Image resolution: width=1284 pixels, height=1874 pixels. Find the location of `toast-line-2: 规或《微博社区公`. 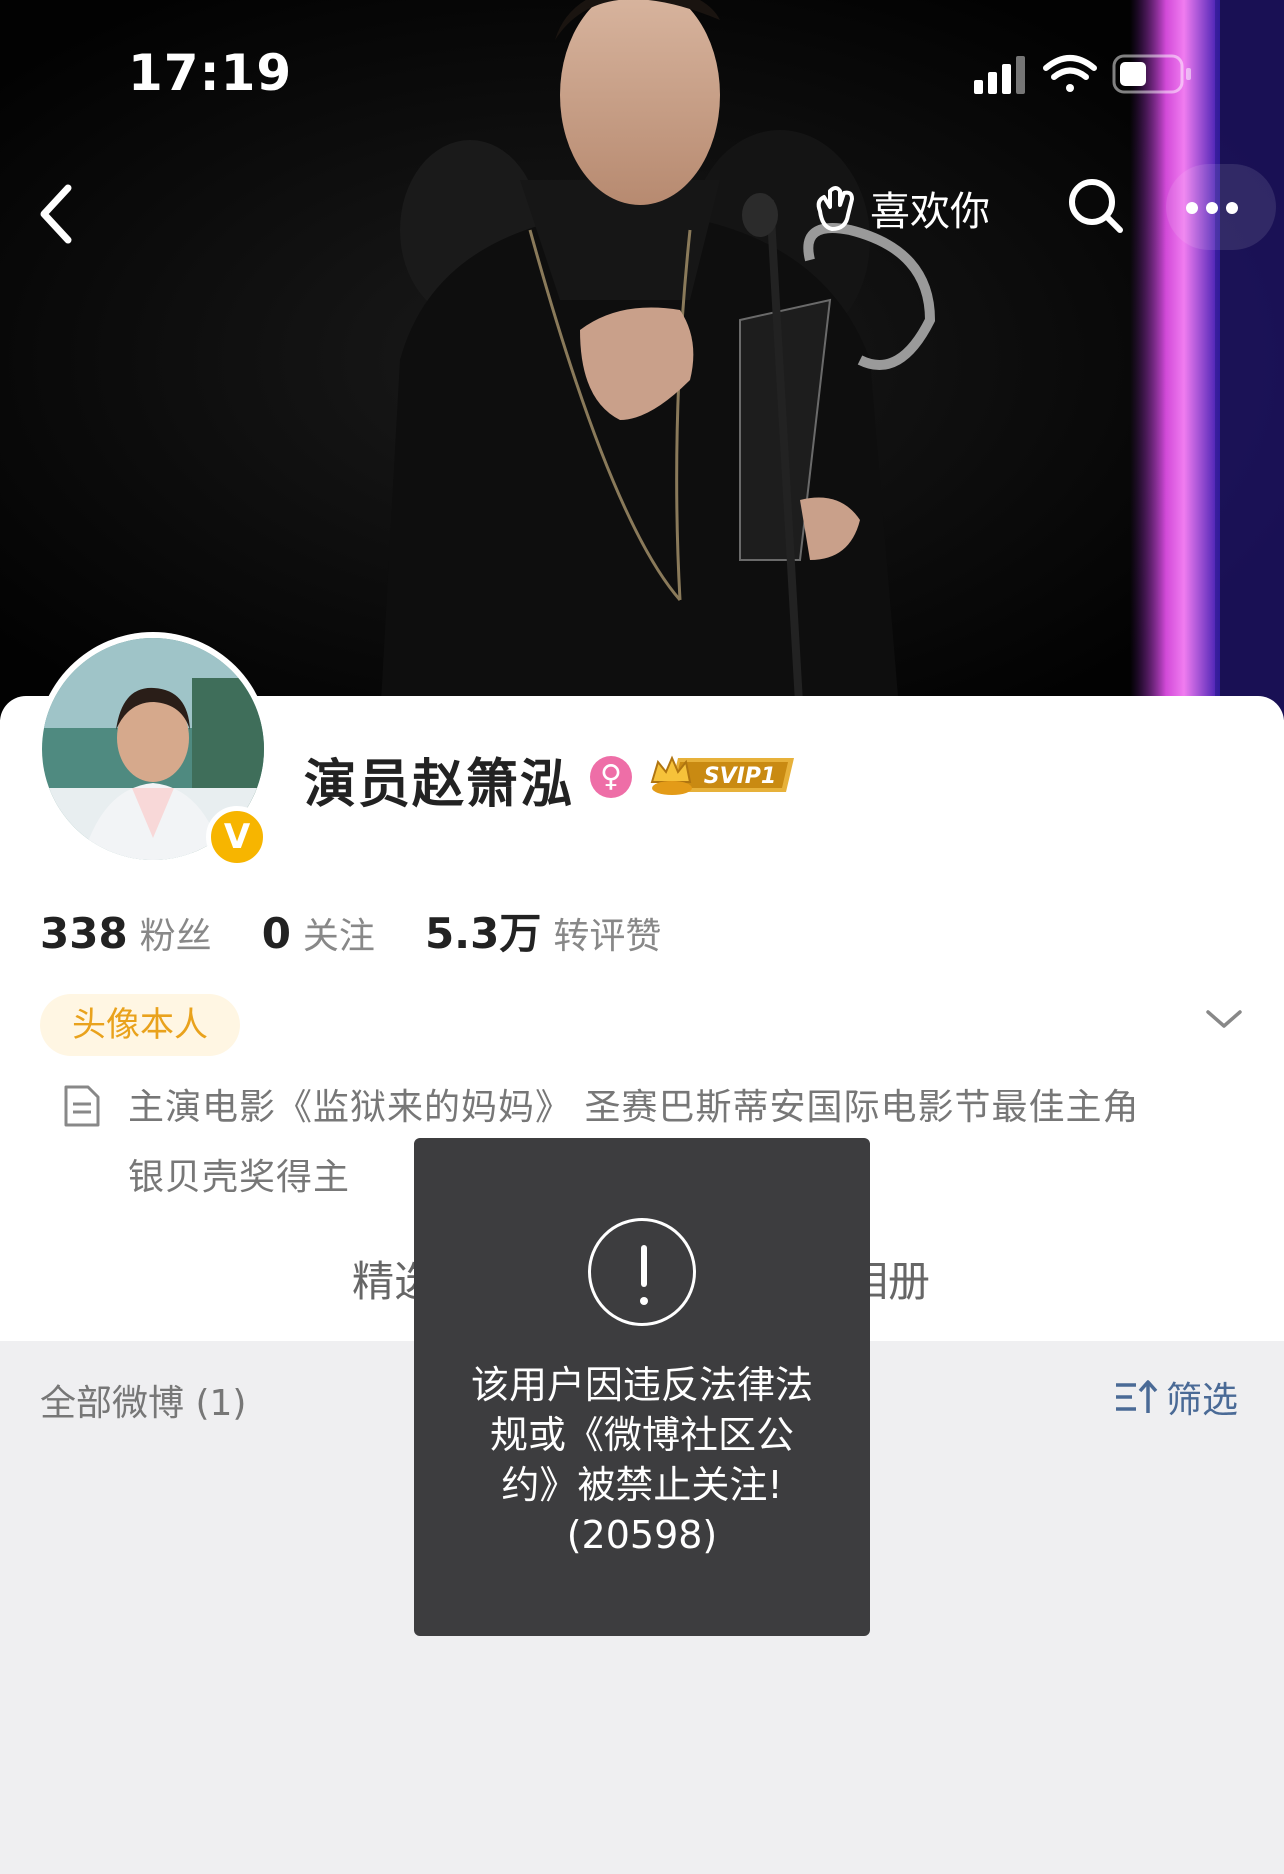

toast-line-2: 规或《微博社区公 is located at coordinates (641, 1435).